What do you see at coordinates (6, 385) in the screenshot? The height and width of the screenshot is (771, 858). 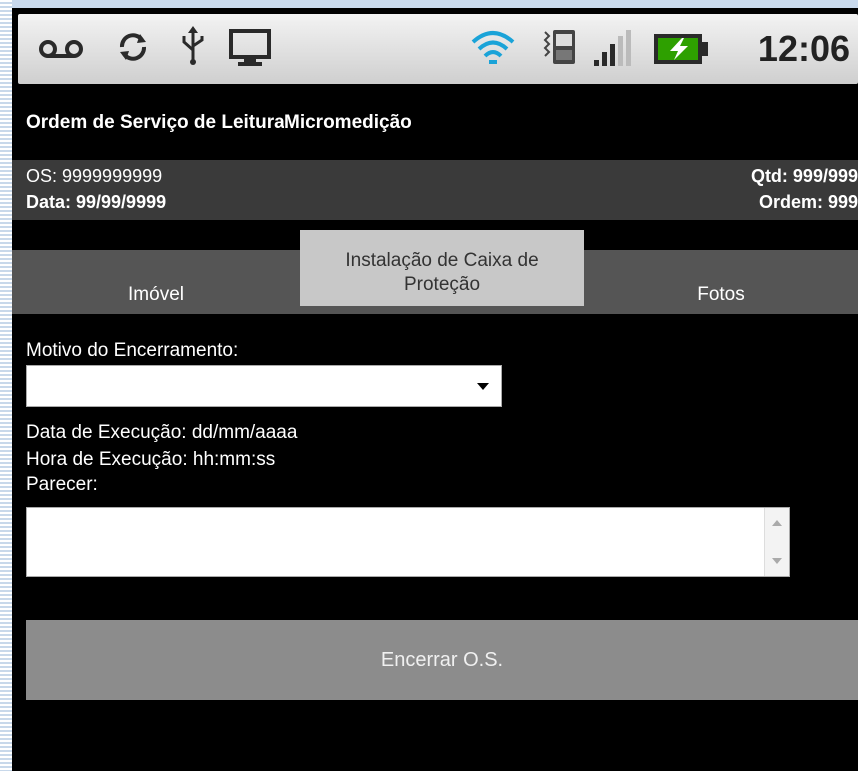 I see `window-frame-edge` at bounding box center [6, 385].